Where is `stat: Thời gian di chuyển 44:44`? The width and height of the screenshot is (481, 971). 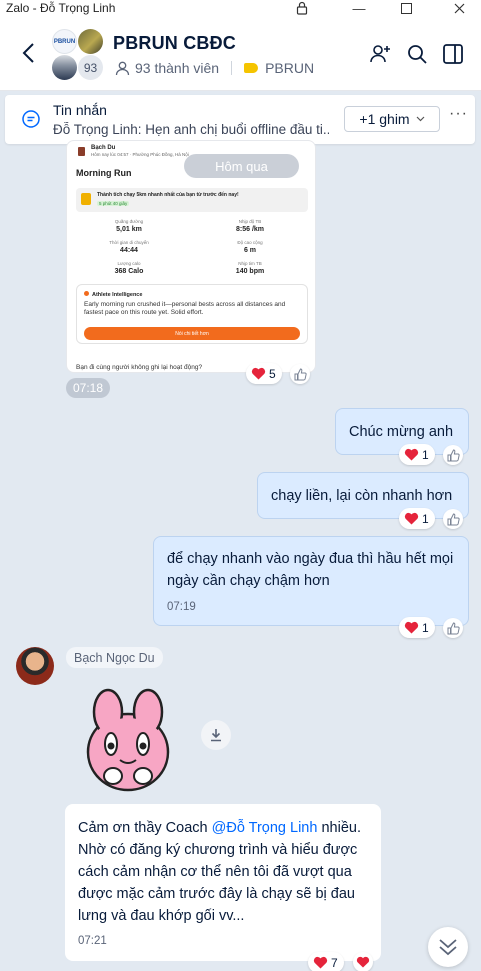
stat: Thời gian di chuyển 44:44 is located at coordinates (129, 247).